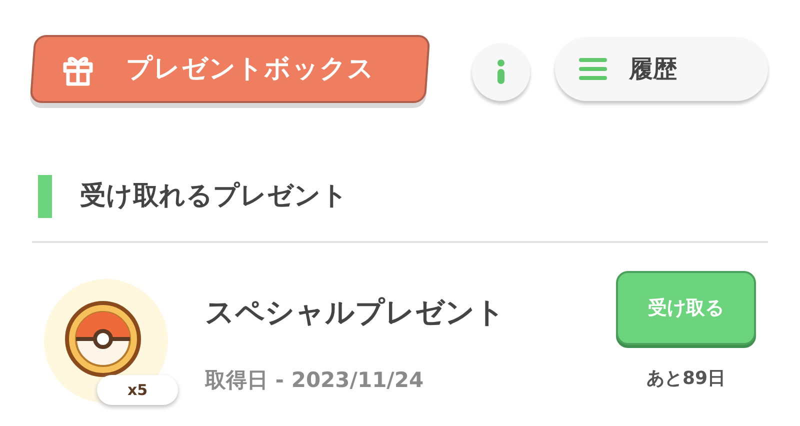 This screenshot has width=800, height=426. I want to click on present-name: スペシャルプレゼント, so click(355, 312).